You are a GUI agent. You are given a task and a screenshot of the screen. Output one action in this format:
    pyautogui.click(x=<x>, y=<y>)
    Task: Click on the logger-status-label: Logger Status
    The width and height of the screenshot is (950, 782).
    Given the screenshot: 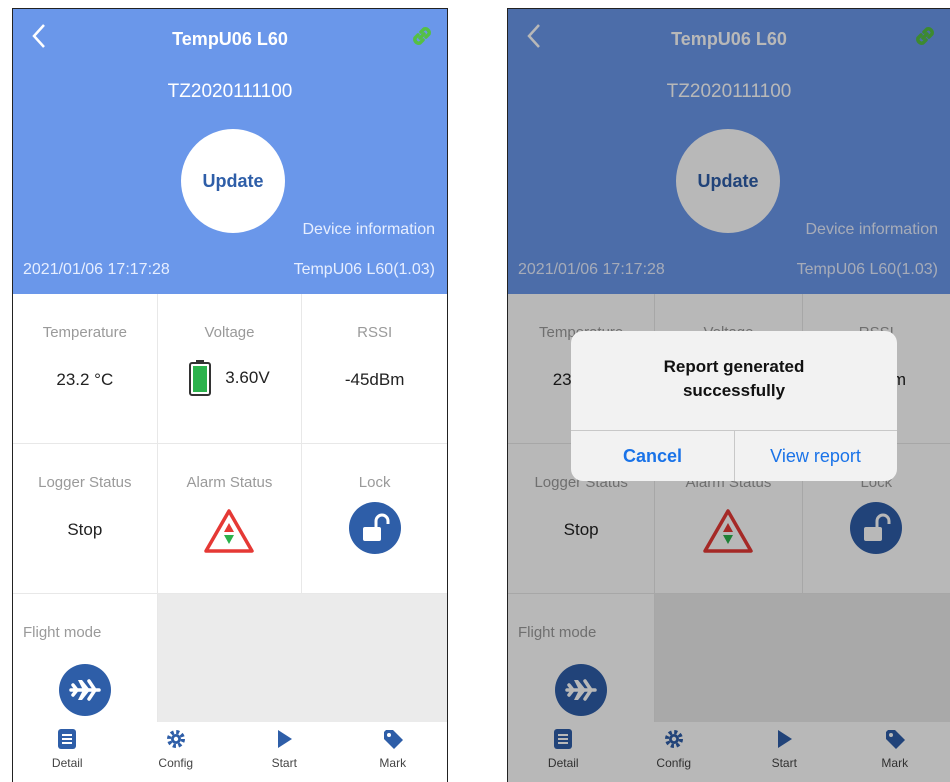 What is the action you would take?
    pyautogui.click(x=85, y=482)
    